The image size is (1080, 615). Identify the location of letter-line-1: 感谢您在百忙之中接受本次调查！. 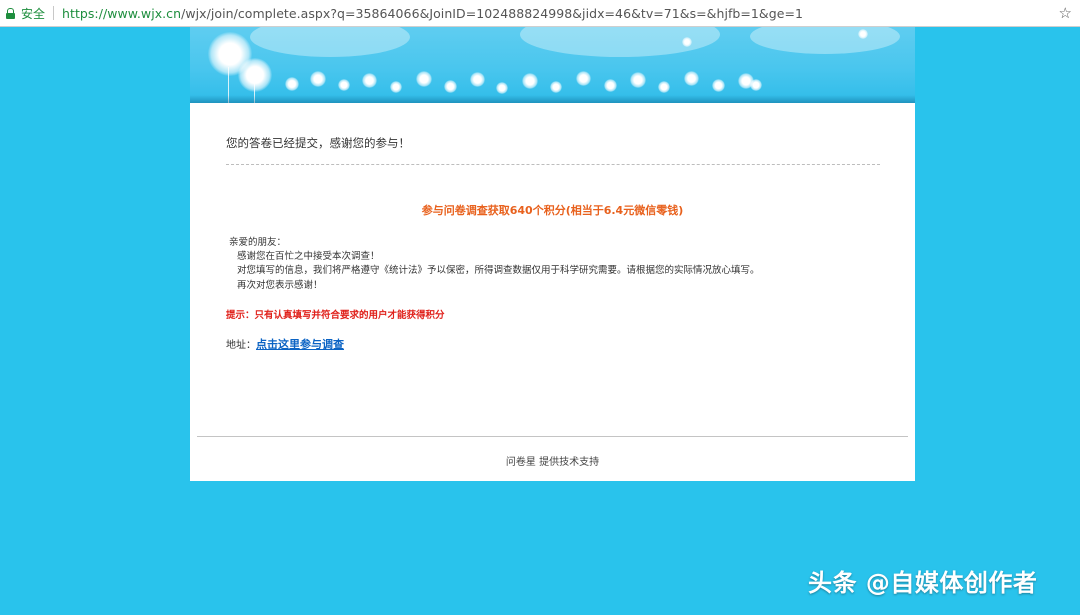
(308, 257).